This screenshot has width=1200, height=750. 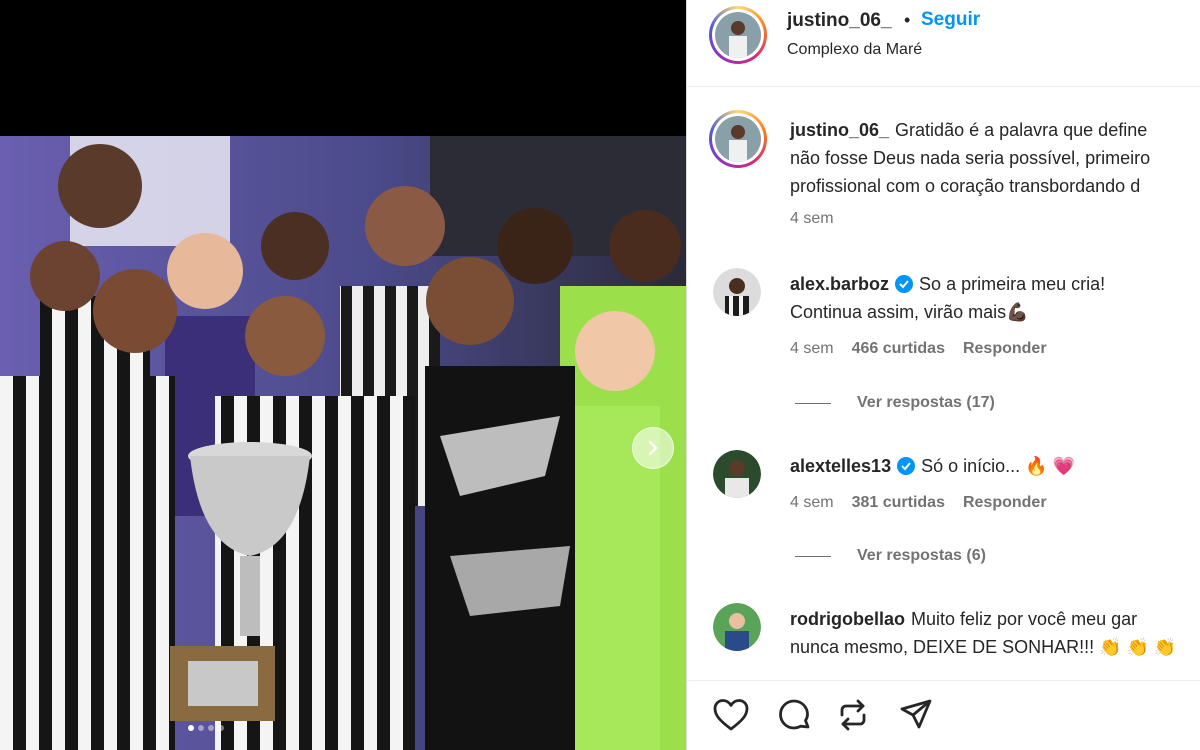 What do you see at coordinates (950, 20) in the screenshot?
I see `follow-button: Seguir` at bounding box center [950, 20].